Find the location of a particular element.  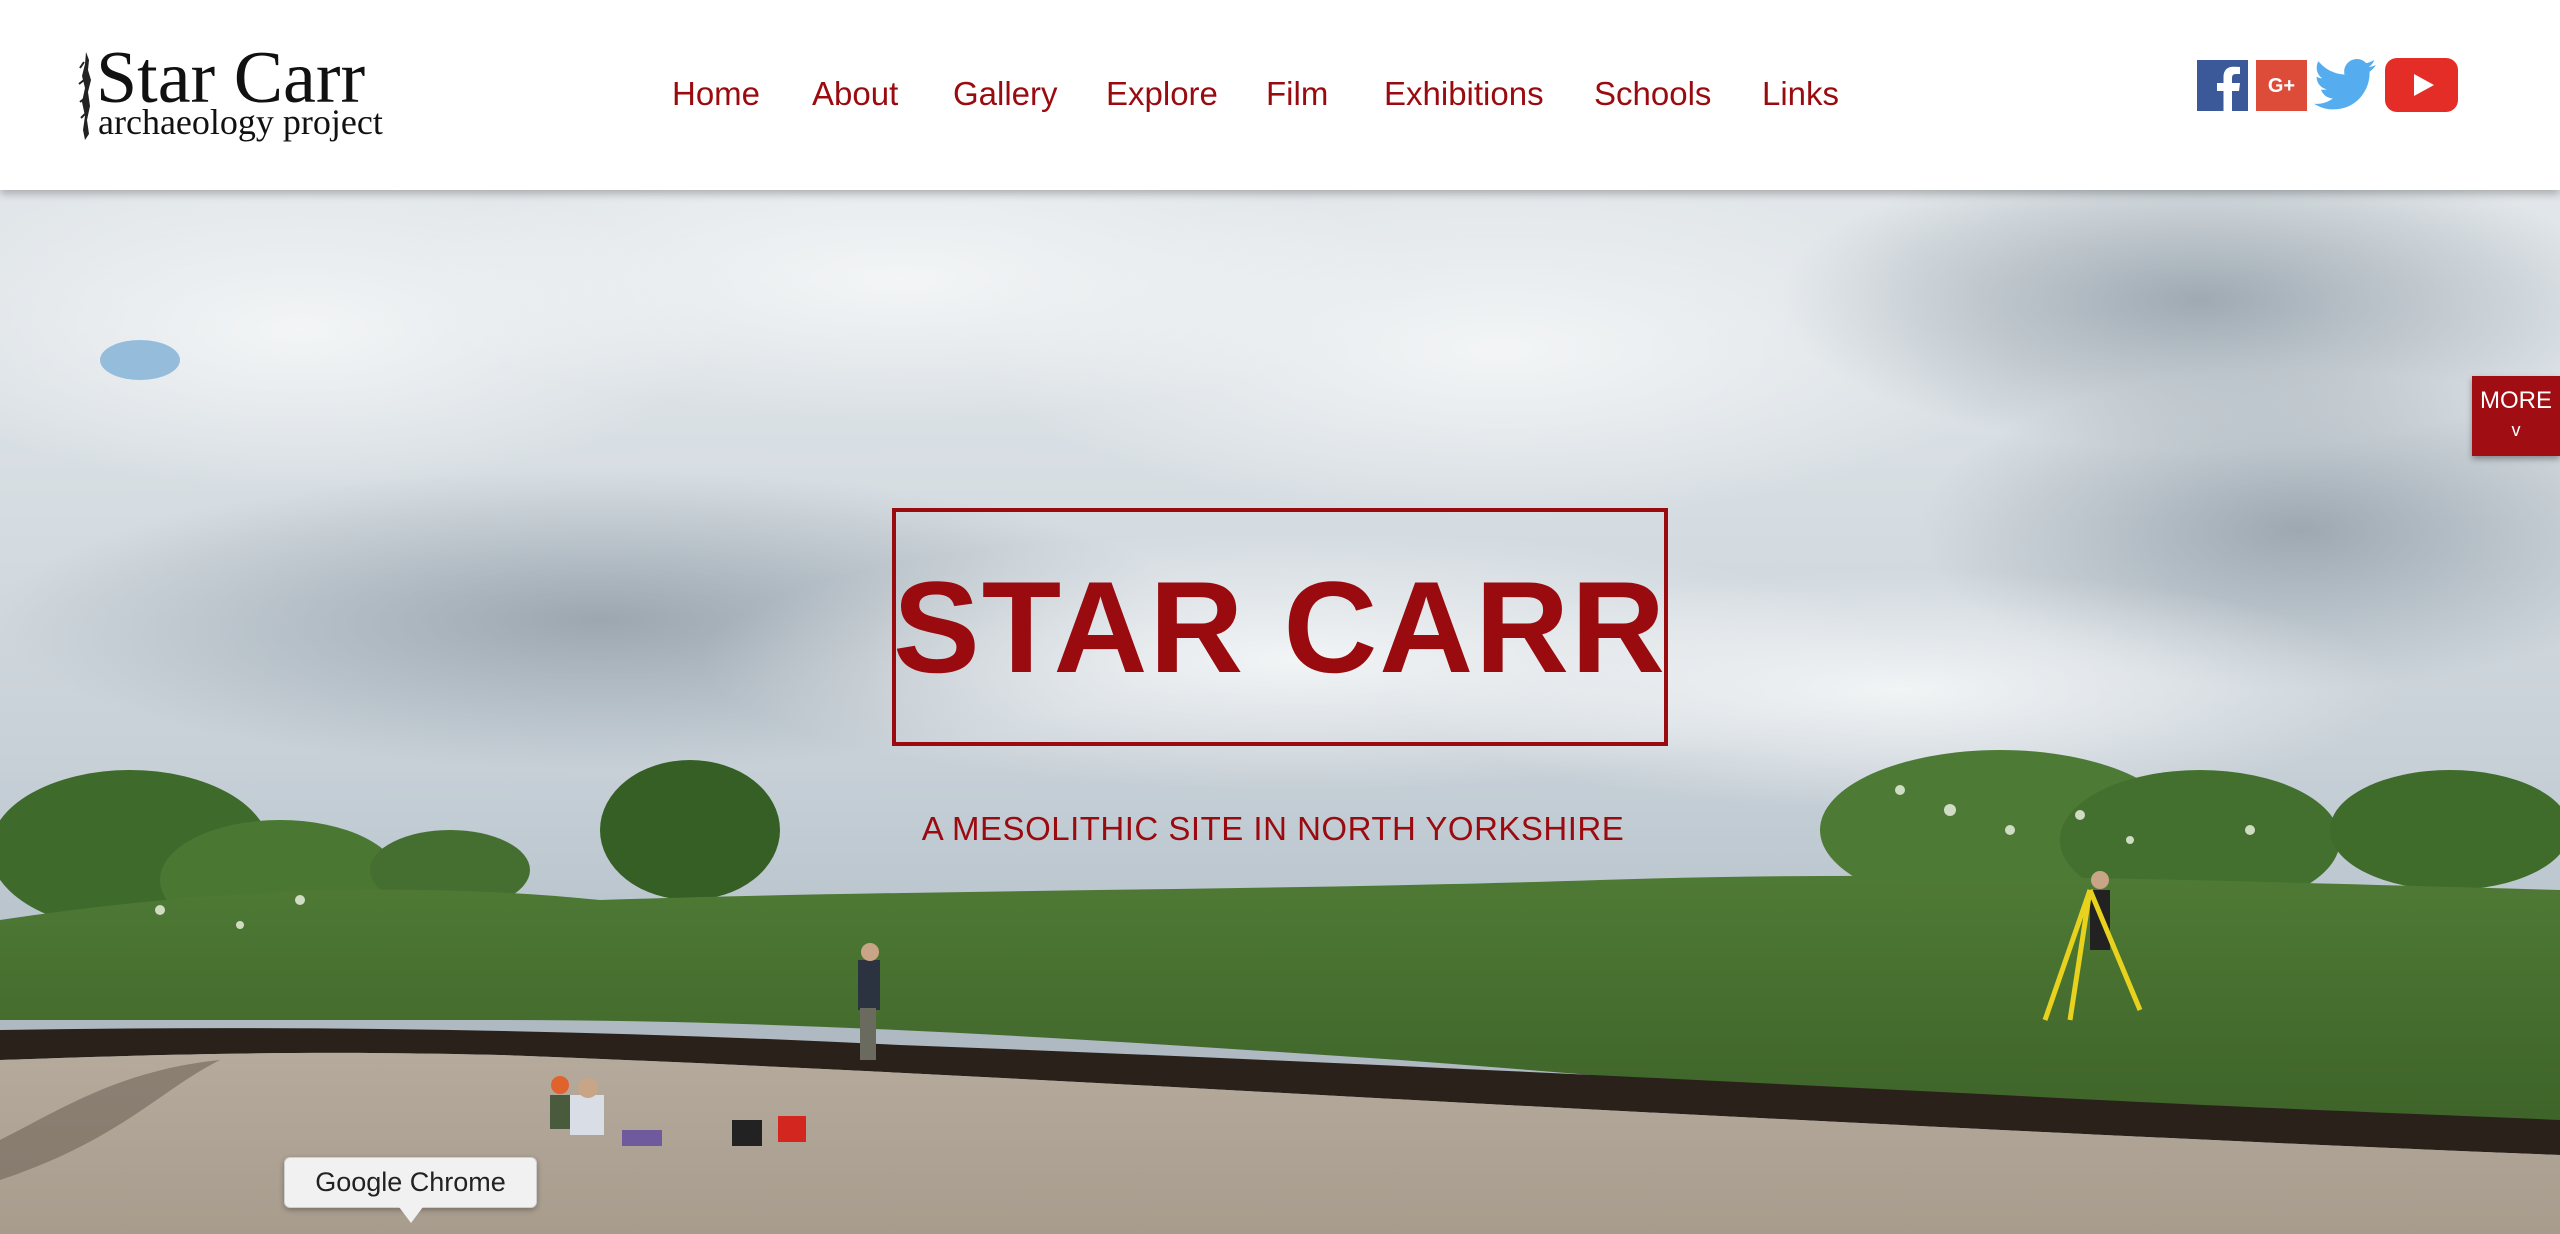

more-label: MORE is located at coordinates (2516, 400).